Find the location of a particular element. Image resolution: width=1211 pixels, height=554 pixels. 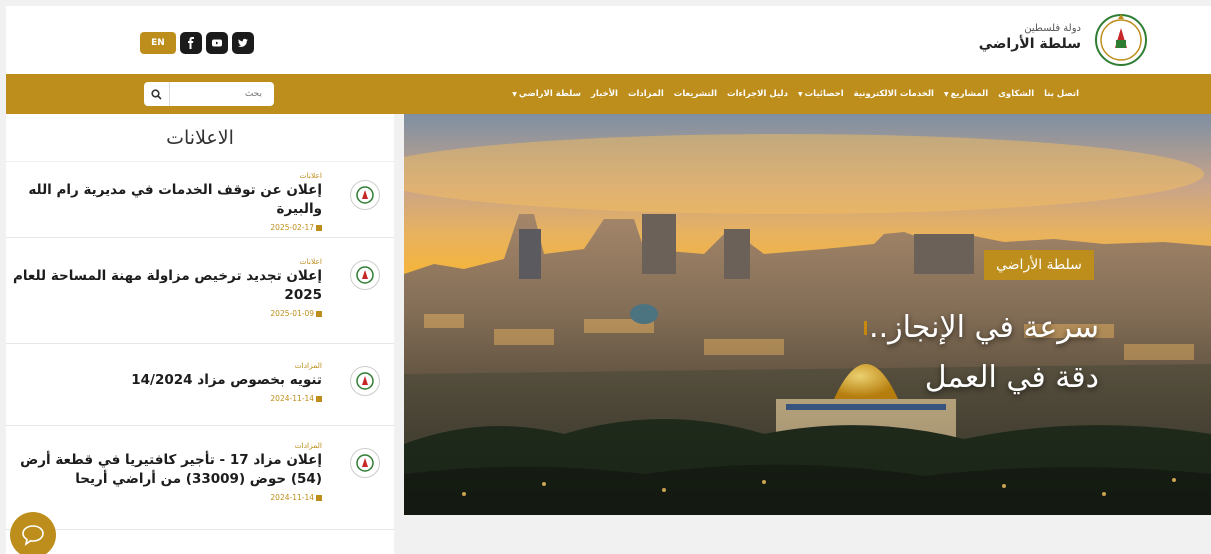

brand: دولة فلسطين سلطة الأراضي is located at coordinates (1030, 37).